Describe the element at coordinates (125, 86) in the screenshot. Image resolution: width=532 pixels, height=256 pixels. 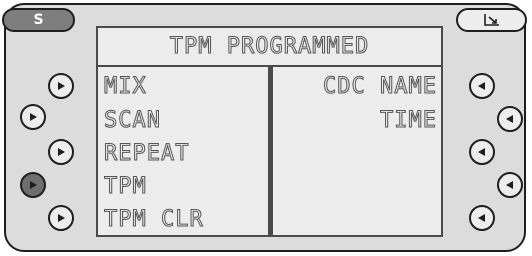
I see `menu-item-mix: MIX` at that location.